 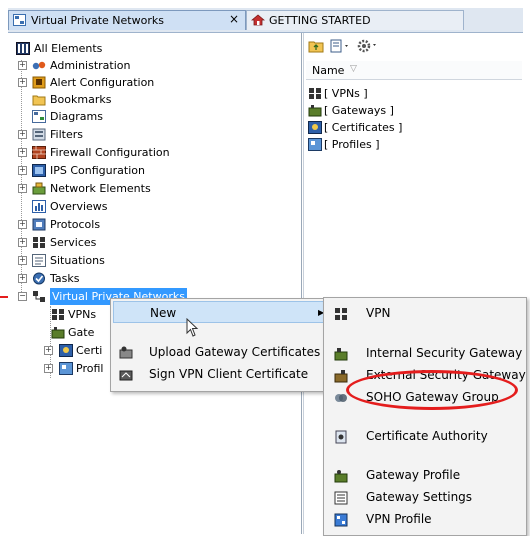 What do you see at coordinates (346, 93) in the screenshot?
I see `list-item-label: [ VPNs ]` at bounding box center [346, 93].